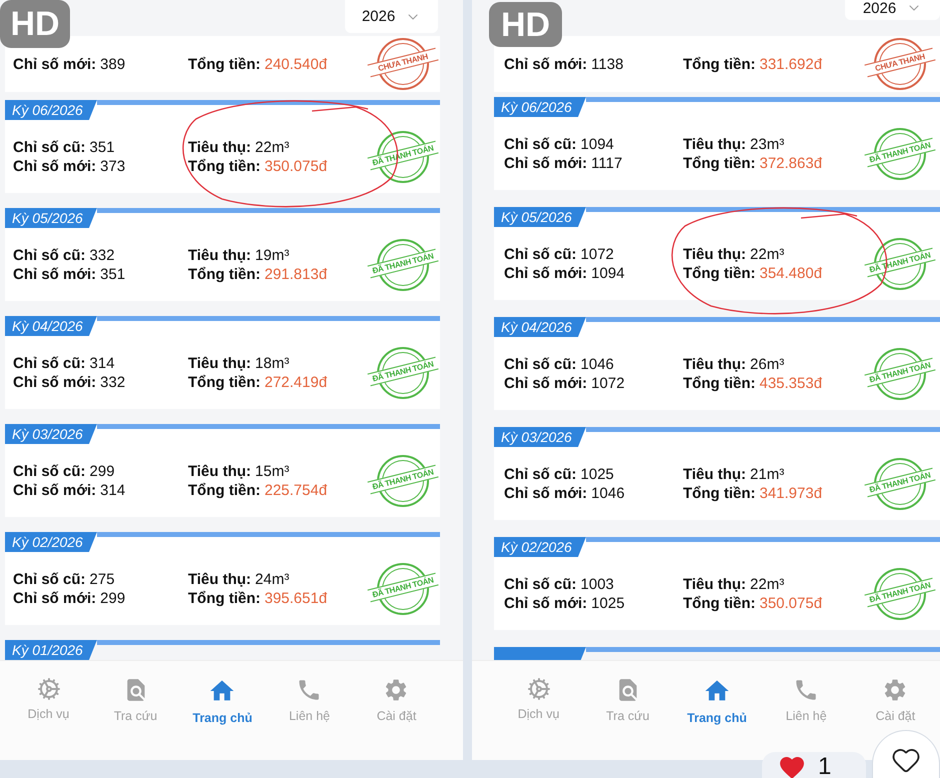  Describe the element at coordinates (790, 493) in the screenshot. I see `field-value: 341.973đ` at that location.